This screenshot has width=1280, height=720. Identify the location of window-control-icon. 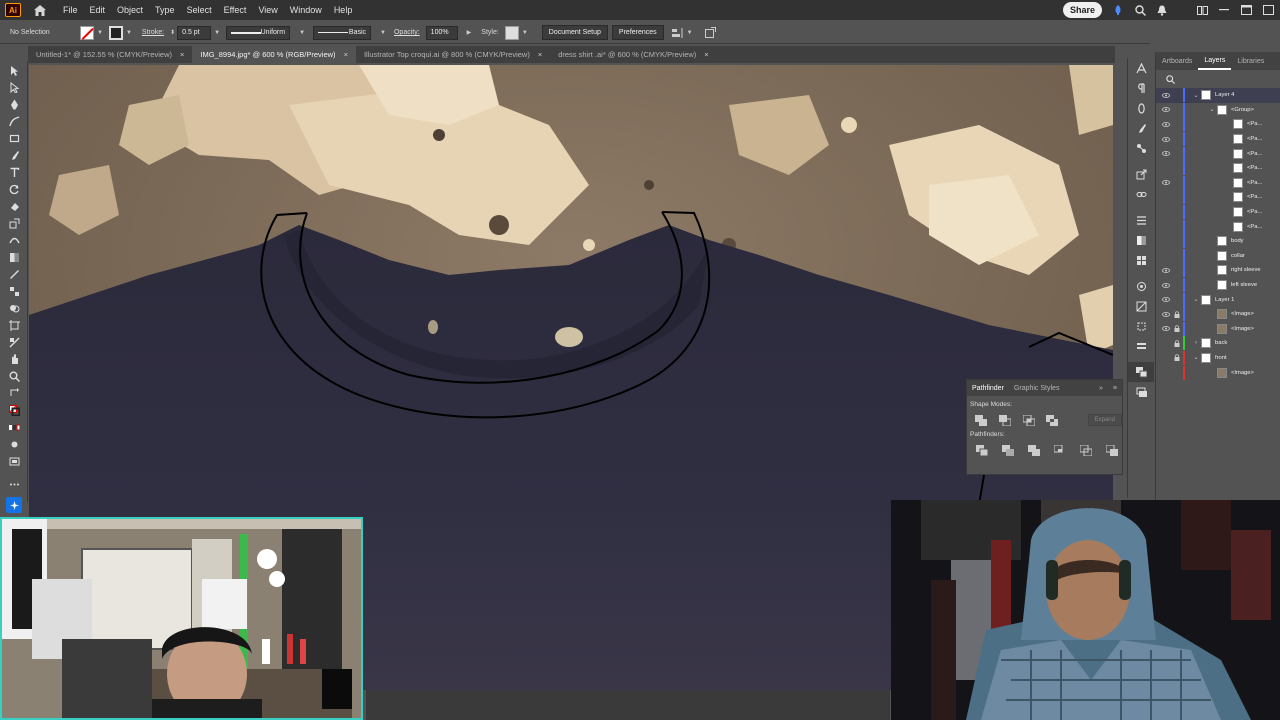
(1268, 10).